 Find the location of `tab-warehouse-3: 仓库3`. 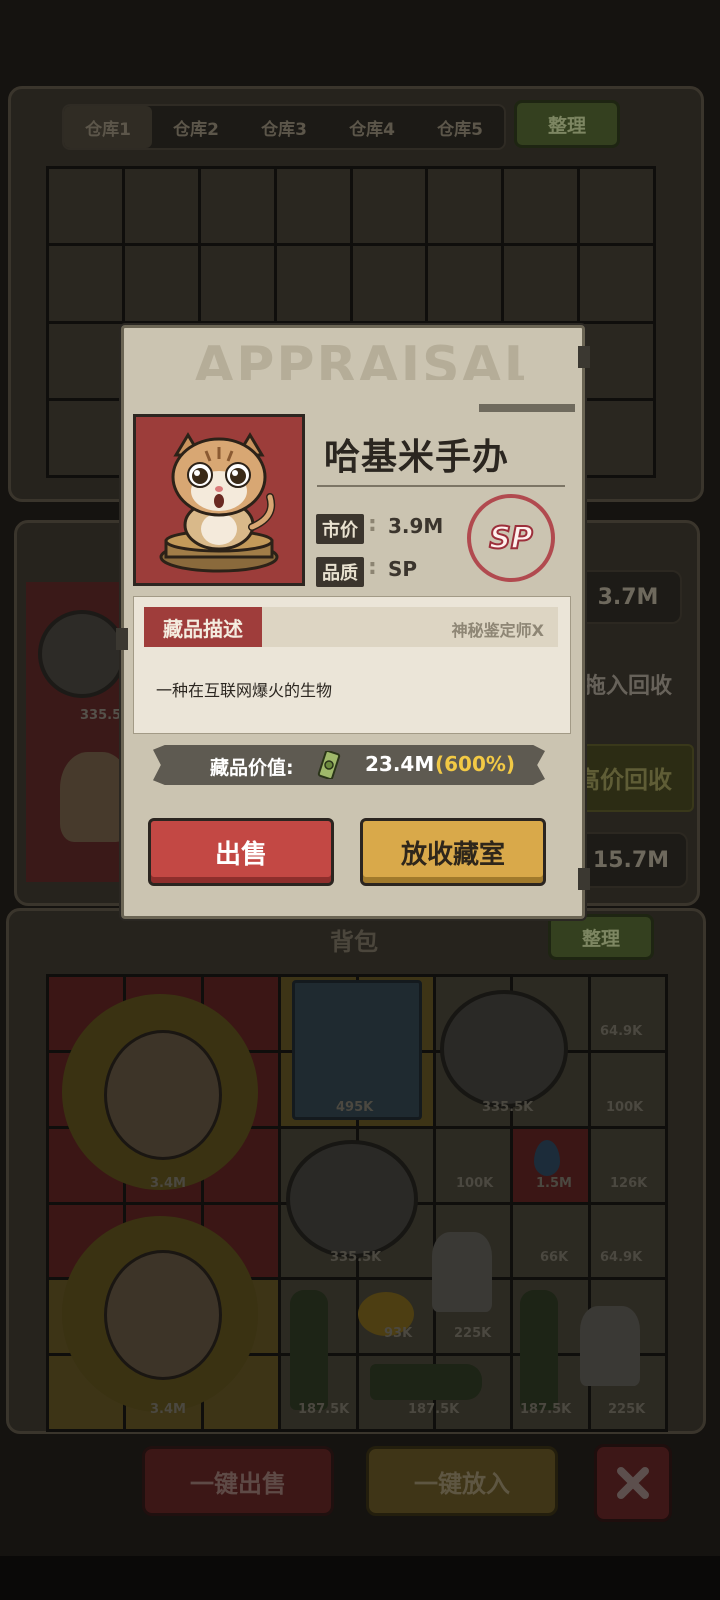

tab-warehouse-3: 仓库3 is located at coordinates (284, 127).